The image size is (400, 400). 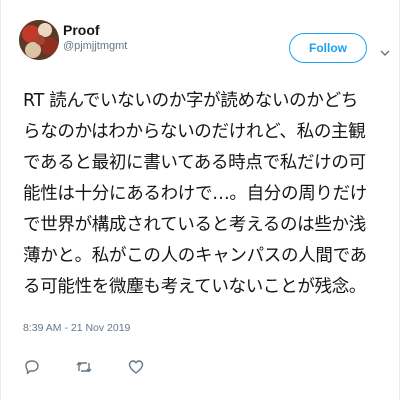 What do you see at coordinates (385, 49) in the screenshot?
I see `chevron-down-icon` at bounding box center [385, 49].